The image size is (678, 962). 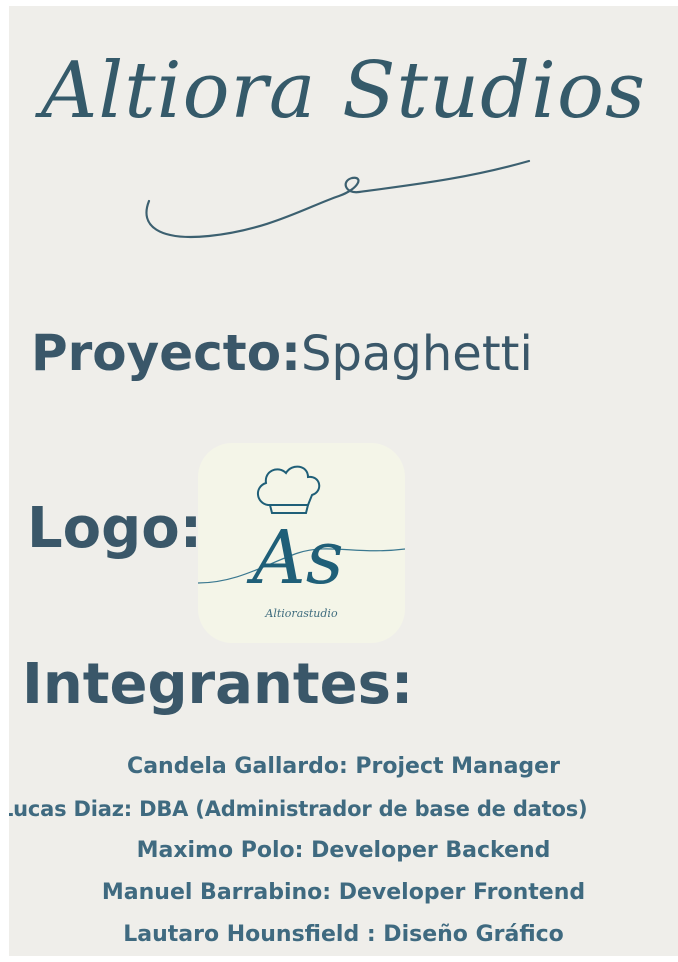 I want to click on logo-image: As Altiorastudio, so click(x=301, y=543).